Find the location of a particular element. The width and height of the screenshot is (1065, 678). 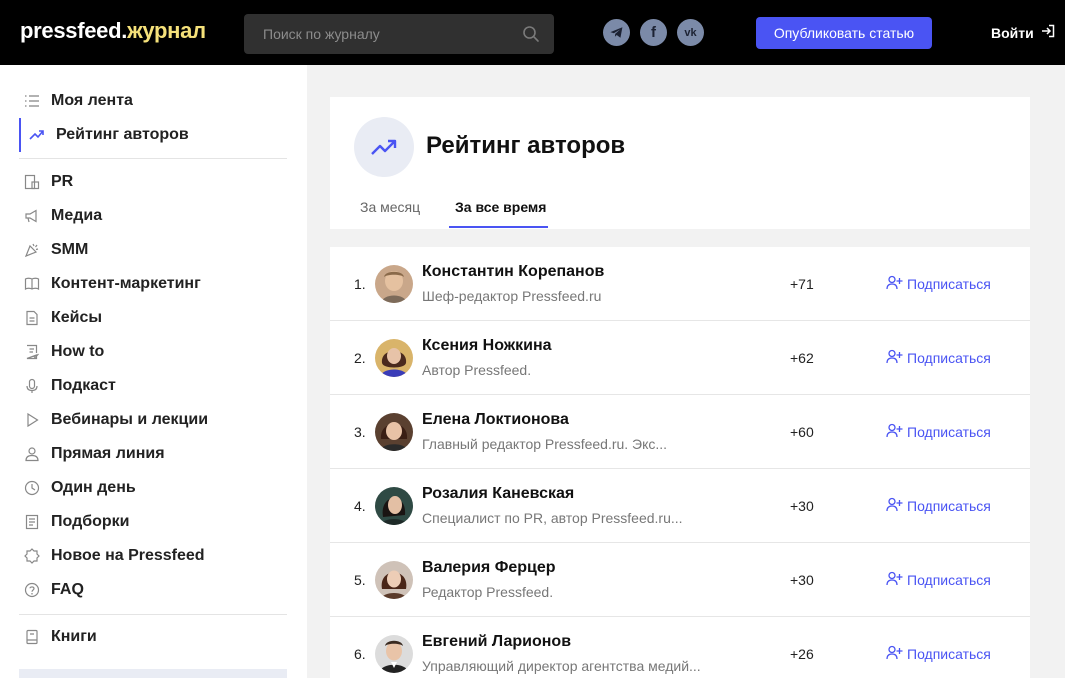

author-rank: 2. is located at coordinates (360, 358).